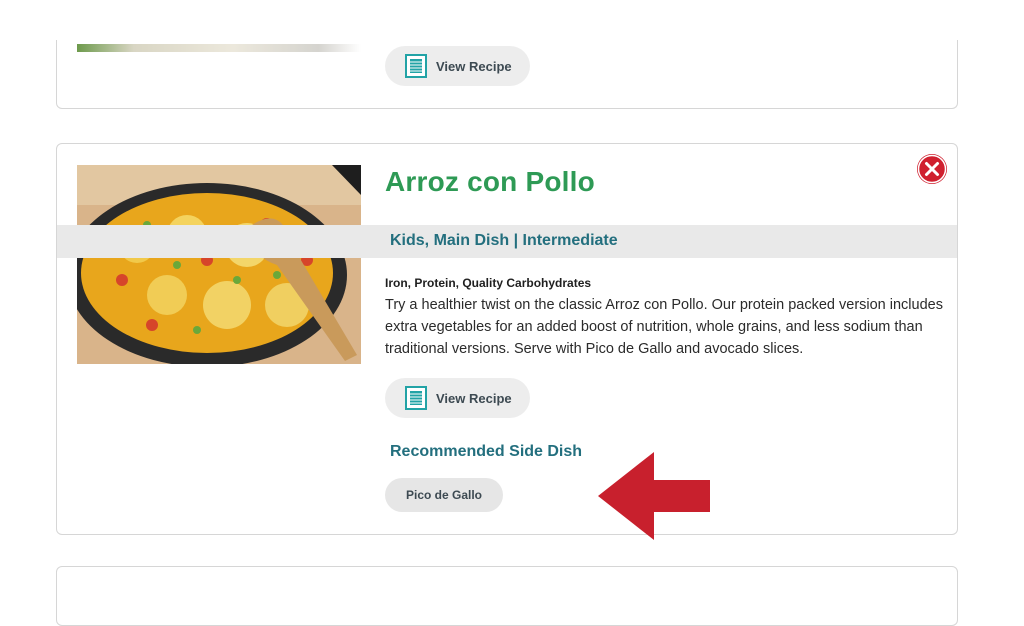 The width and height of the screenshot is (1024, 626). I want to click on previous-recipe-card: View Recipe, so click(507, 74).